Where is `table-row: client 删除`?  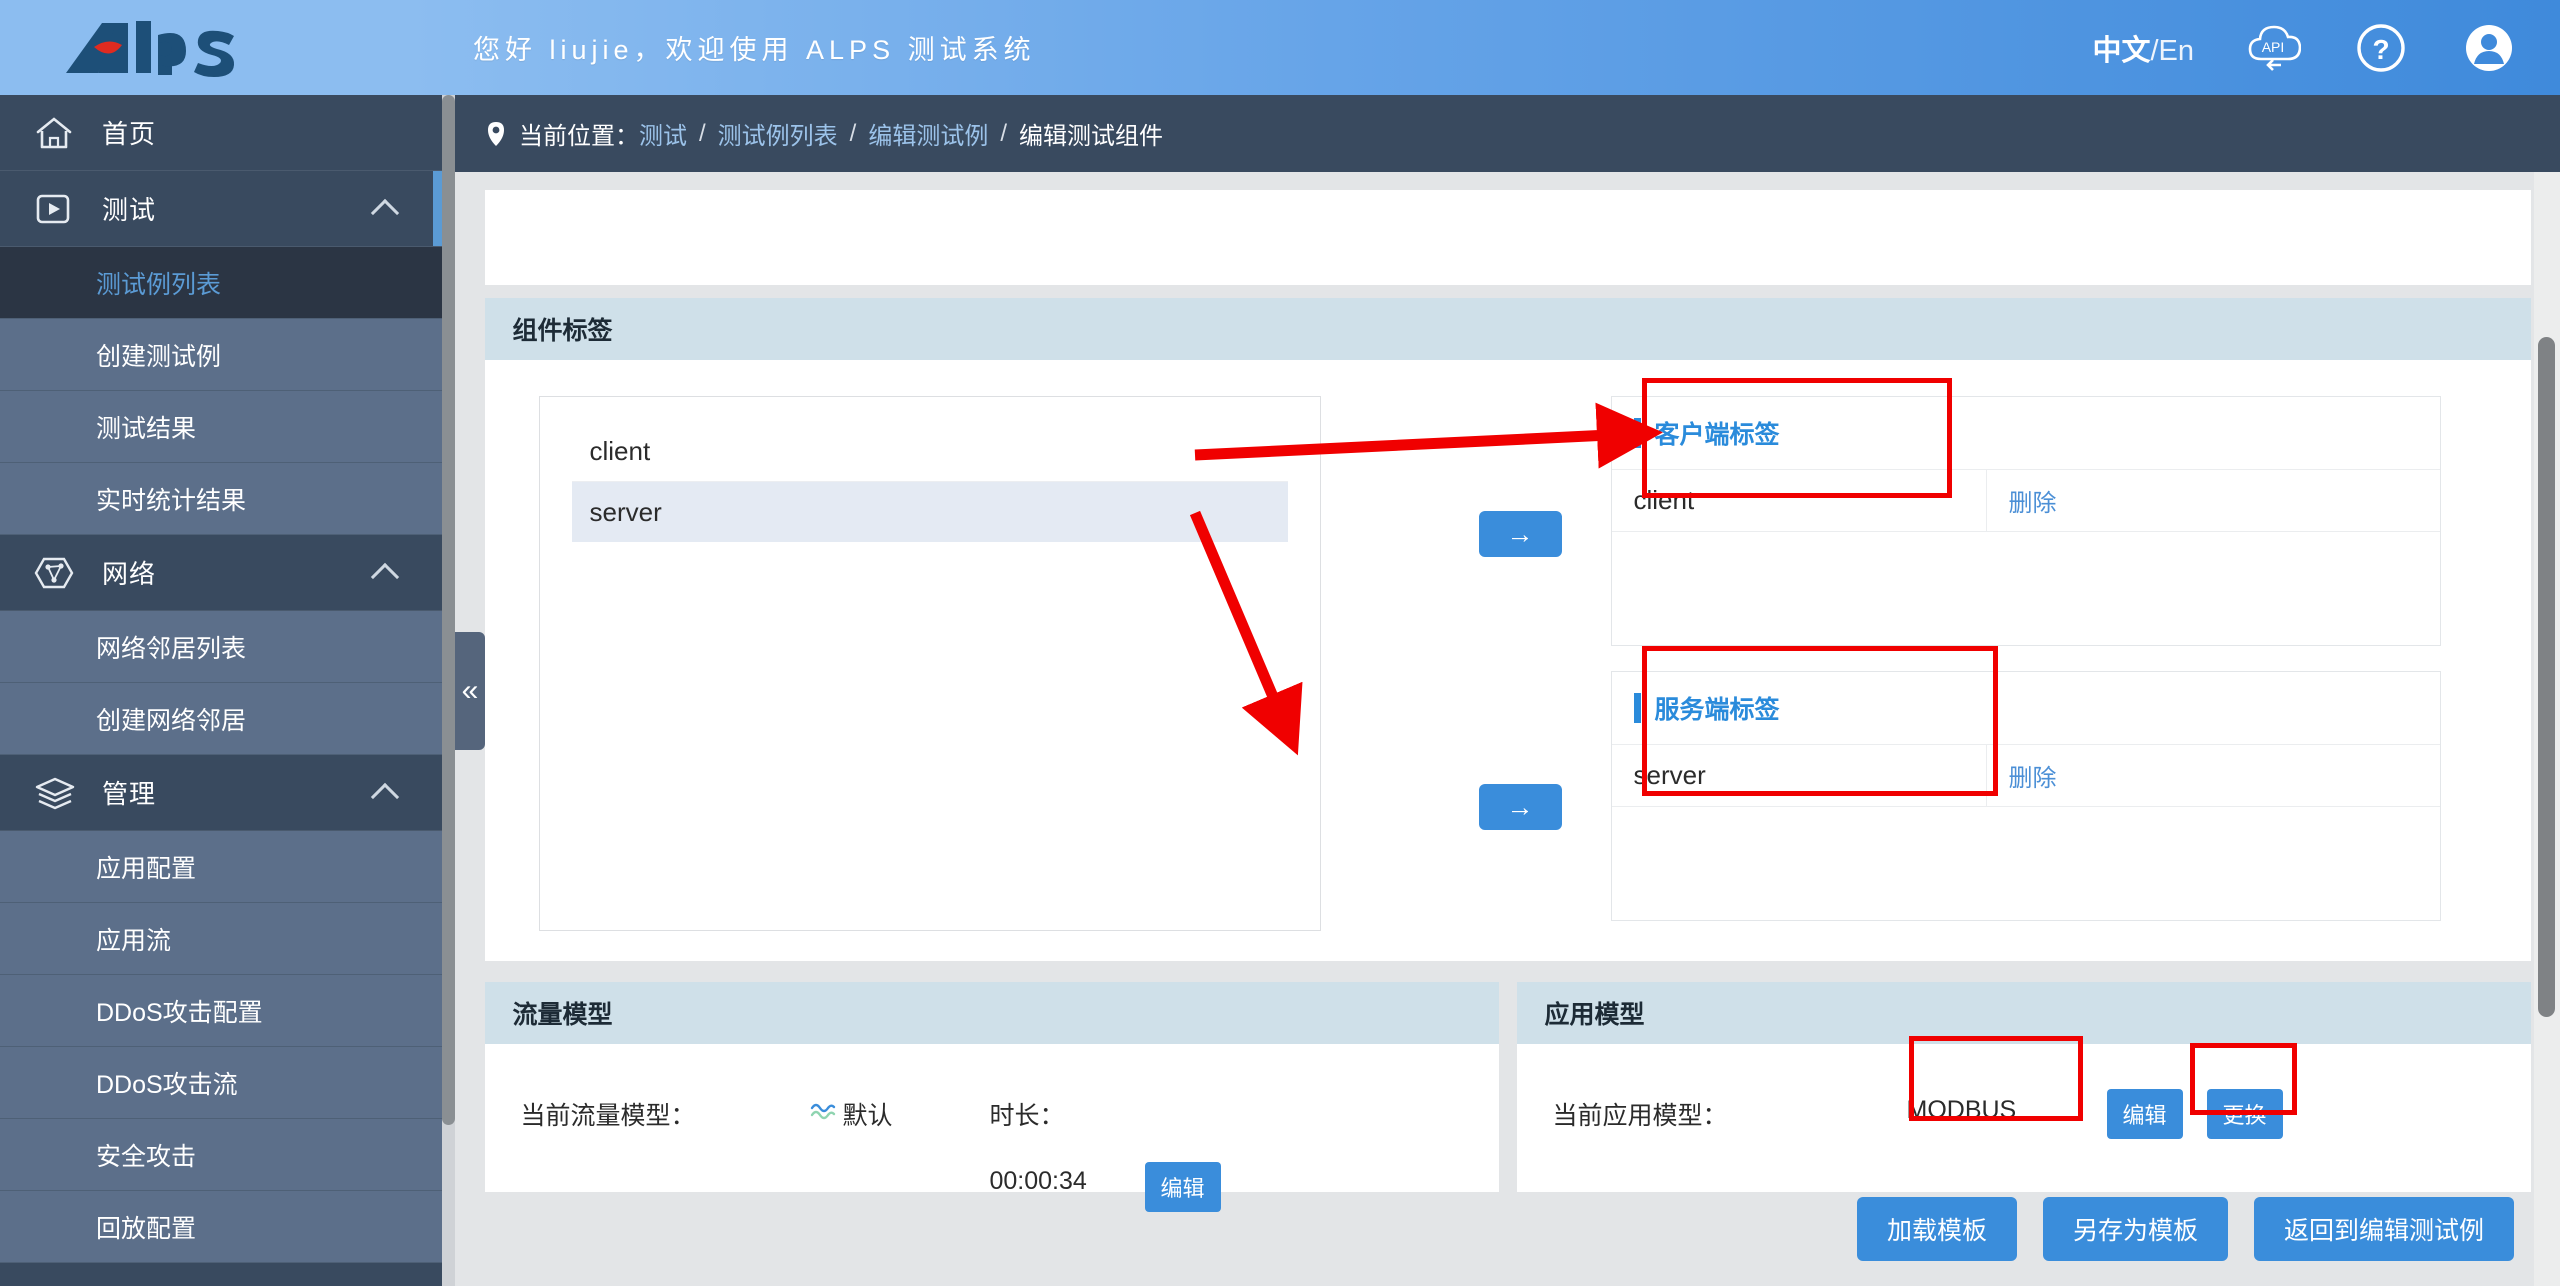 table-row: client 删除 is located at coordinates (2025, 500).